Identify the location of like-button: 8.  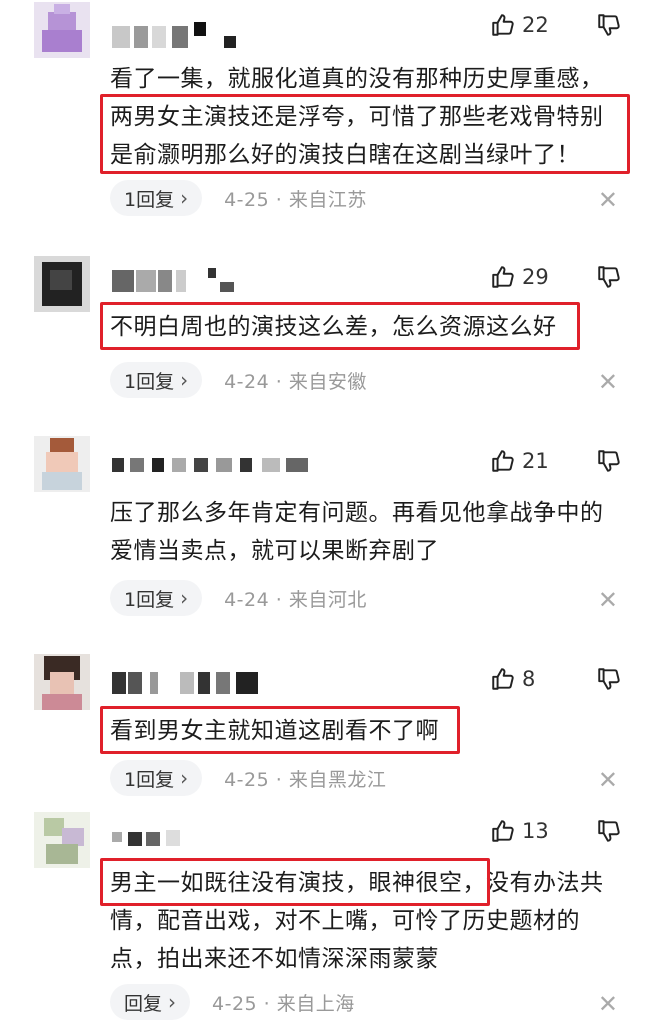
(520, 679).